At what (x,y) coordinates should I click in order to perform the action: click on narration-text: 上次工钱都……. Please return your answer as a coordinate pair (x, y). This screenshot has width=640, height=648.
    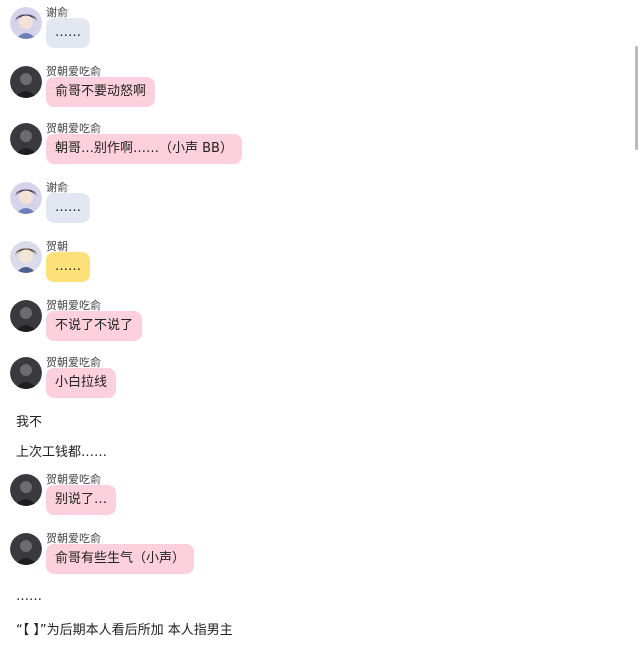
    Looking at the image, I should click on (62, 452).